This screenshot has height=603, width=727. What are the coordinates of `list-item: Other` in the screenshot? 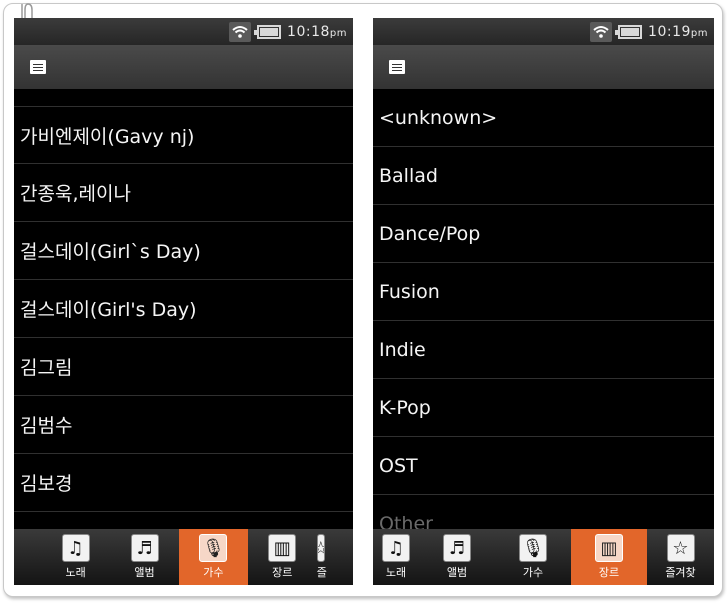 It's located at (543, 512).